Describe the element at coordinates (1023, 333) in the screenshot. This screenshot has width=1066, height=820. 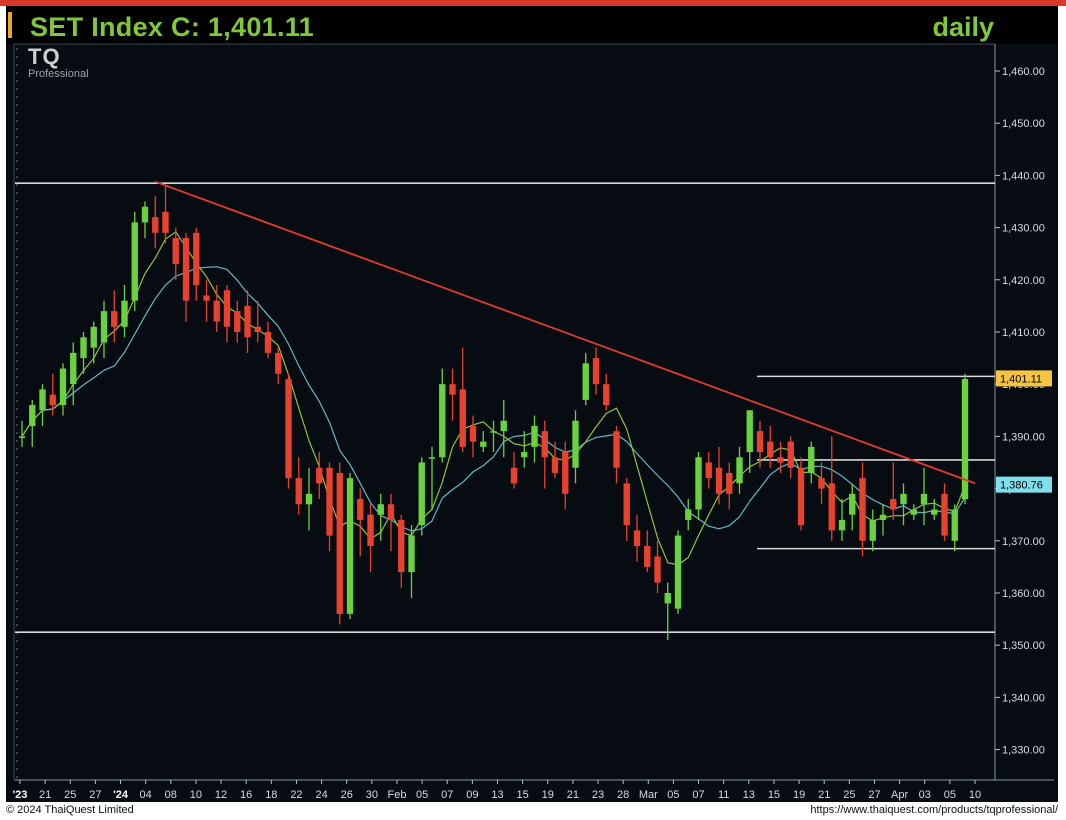
I see `y-tick-label: 1,410.00` at that location.